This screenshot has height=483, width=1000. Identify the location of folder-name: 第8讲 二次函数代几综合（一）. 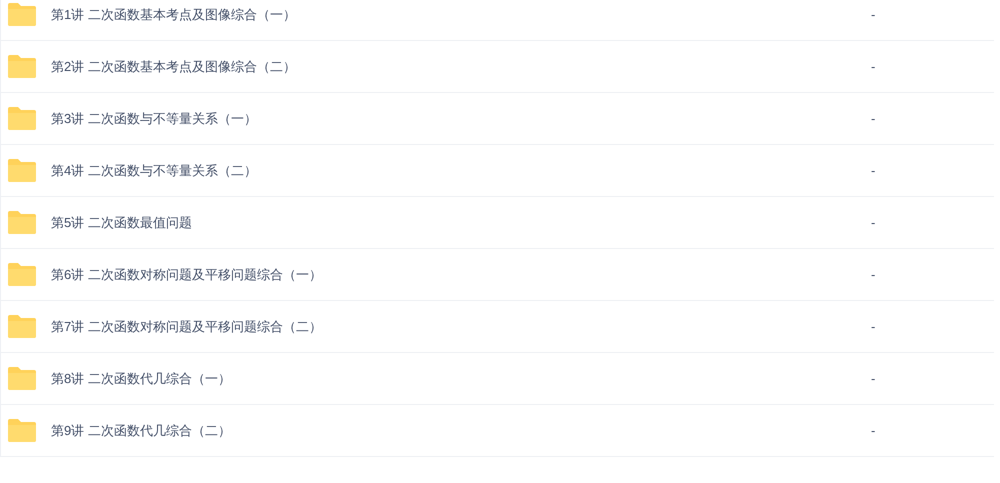
(461, 378).